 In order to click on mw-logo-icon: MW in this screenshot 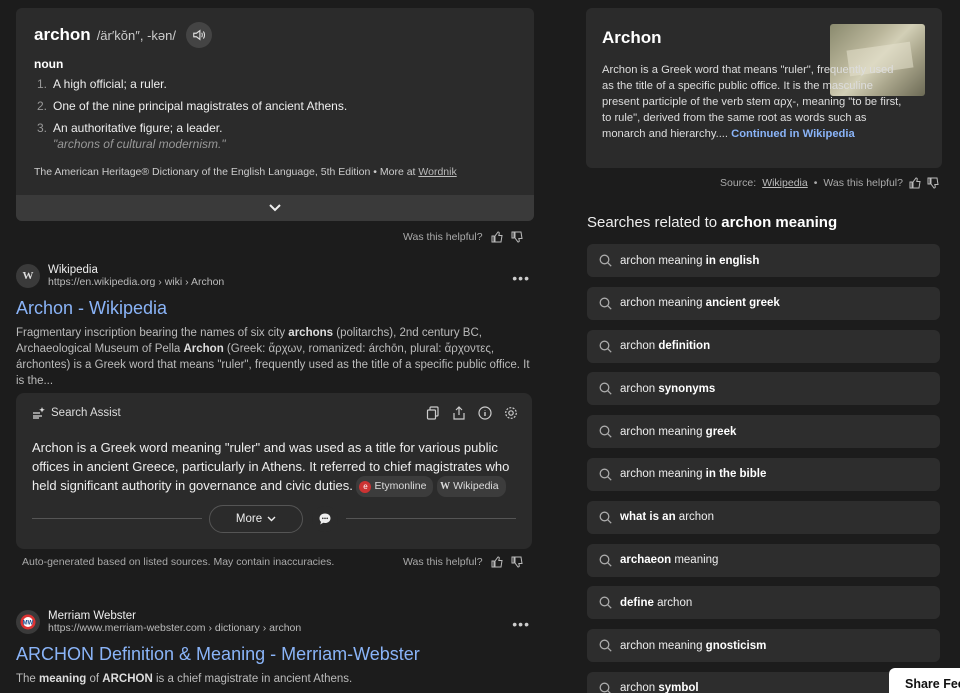, I will do `click(28, 622)`.